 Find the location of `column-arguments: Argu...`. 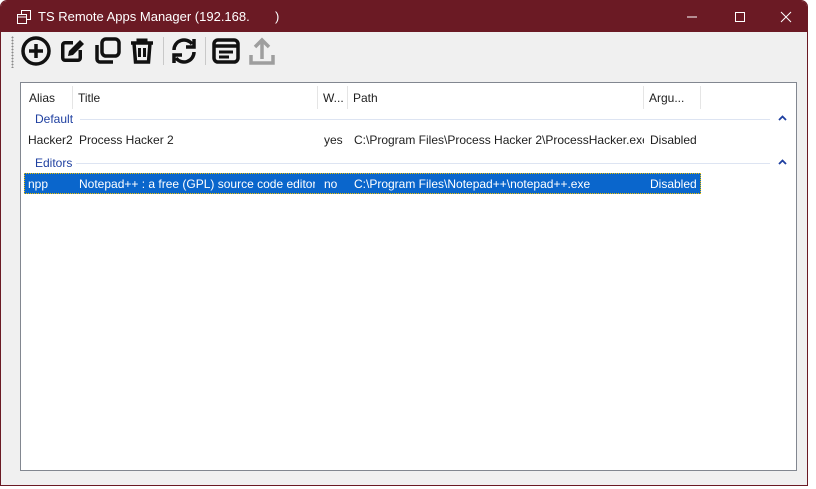

column-arguments: Argu... is located at coordinates (672, 97).